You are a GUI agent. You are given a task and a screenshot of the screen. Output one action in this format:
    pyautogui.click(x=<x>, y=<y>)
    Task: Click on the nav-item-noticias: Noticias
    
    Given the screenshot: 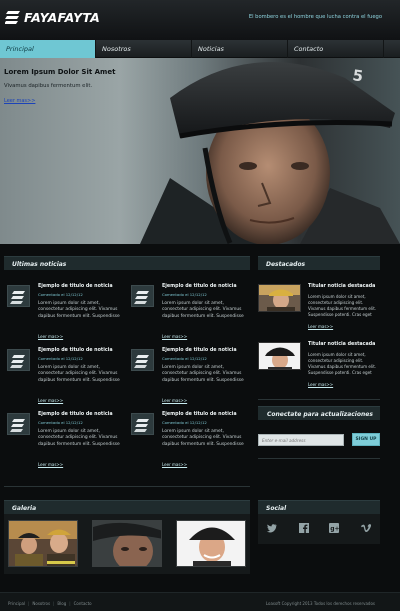 What is the action you would take?
    pyautogui.click(x=240, y=49)
    